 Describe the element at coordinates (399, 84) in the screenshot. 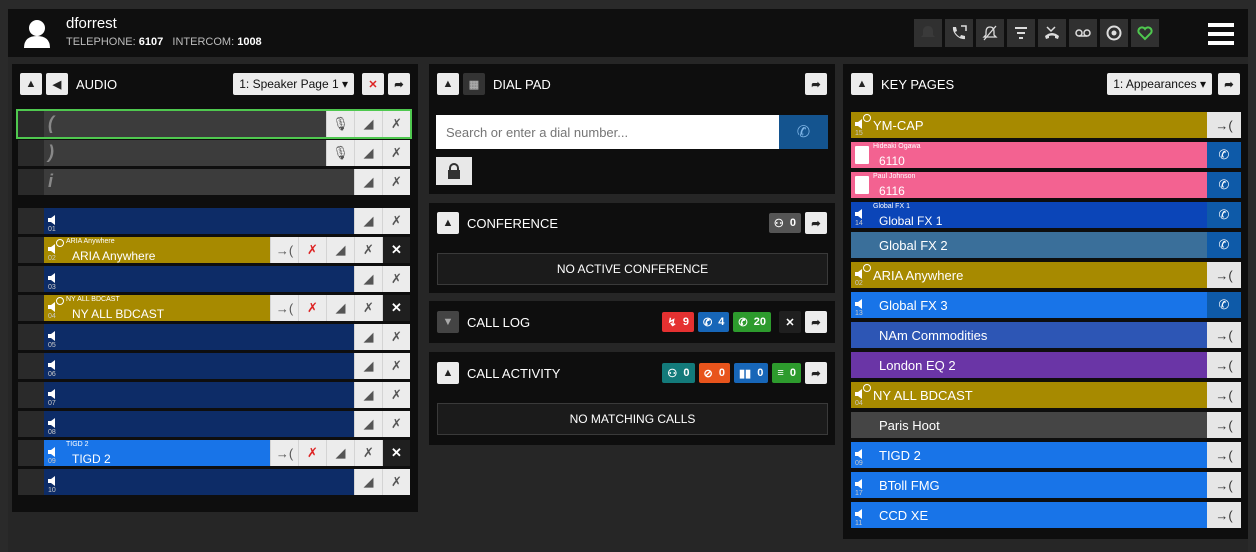

I see `audio-popout-button: ➦` at that location.